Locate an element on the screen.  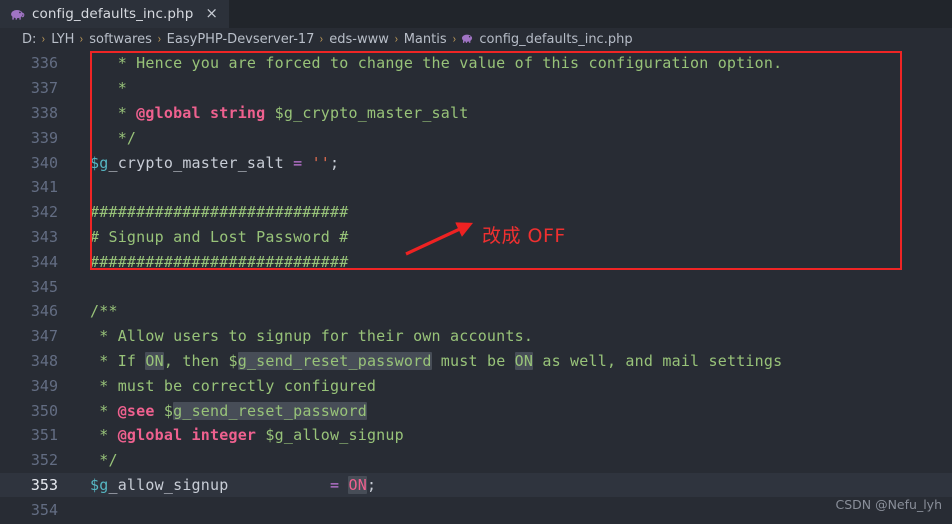
breadcrumb-segment: Mantis is located at coordinates (425, 39).